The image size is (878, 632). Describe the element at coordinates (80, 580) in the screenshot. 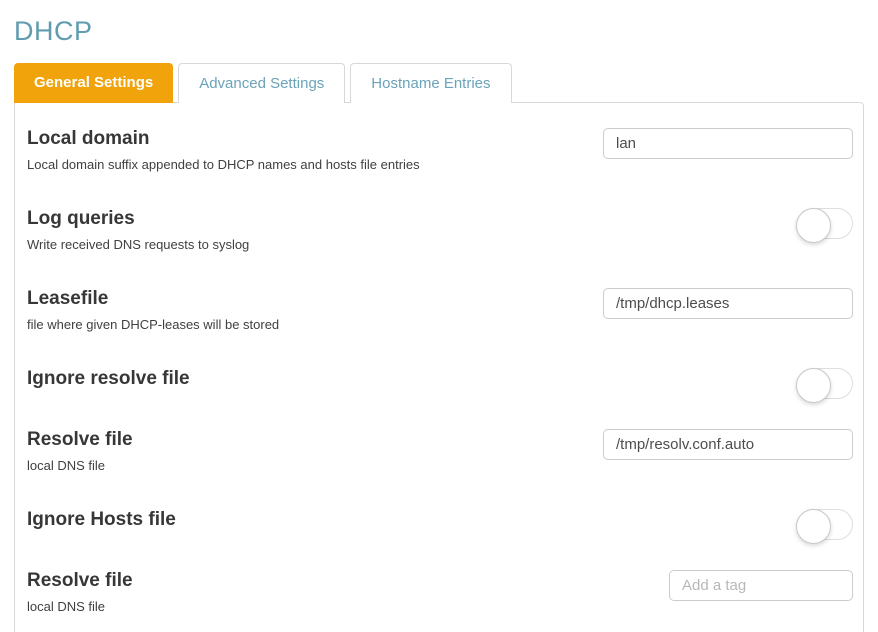

I see `field-label-resolve-file-tag: Resolve file` at that location.